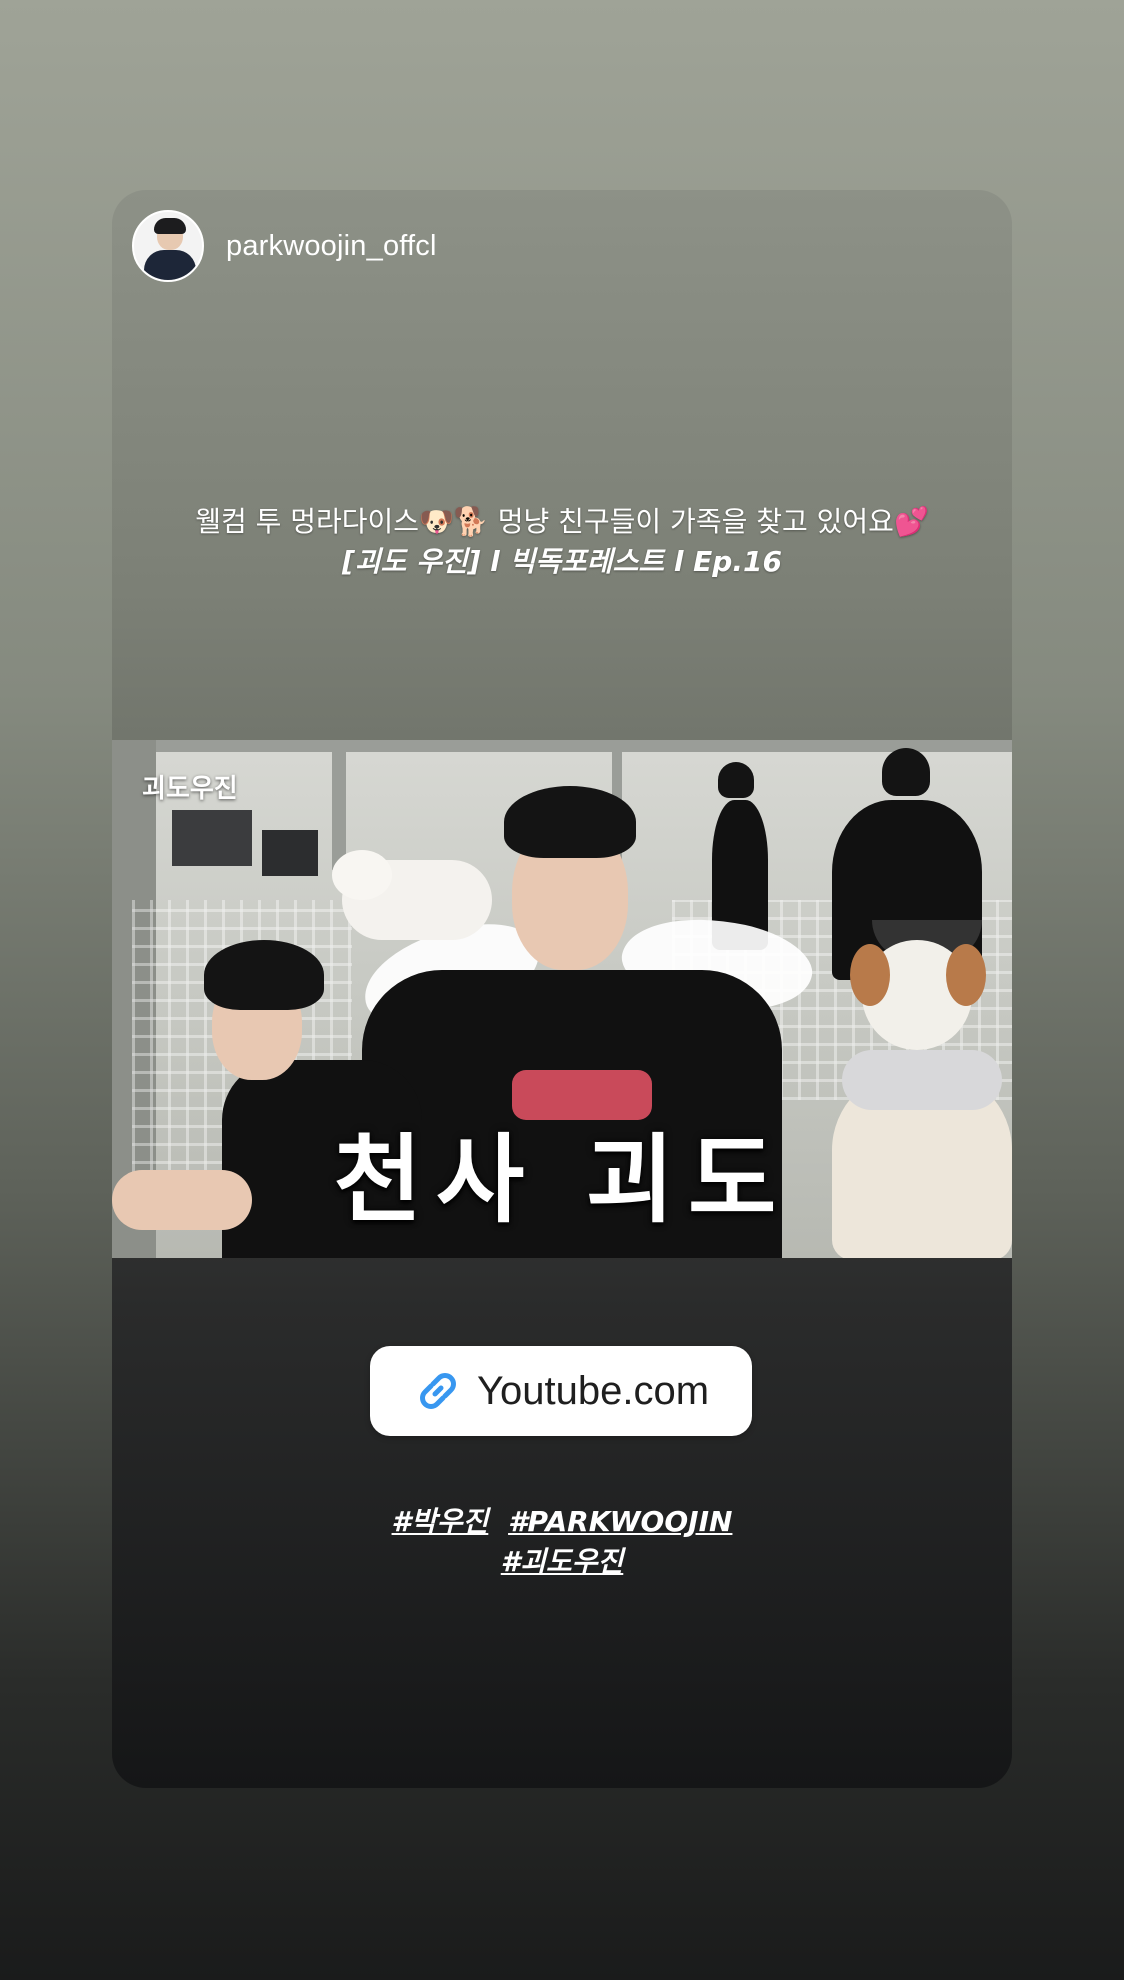  What do you see at coordinates (331, 246) in the screenshot?
I see `username: parkwoojin_offcl` at bounding box center [331, 246].